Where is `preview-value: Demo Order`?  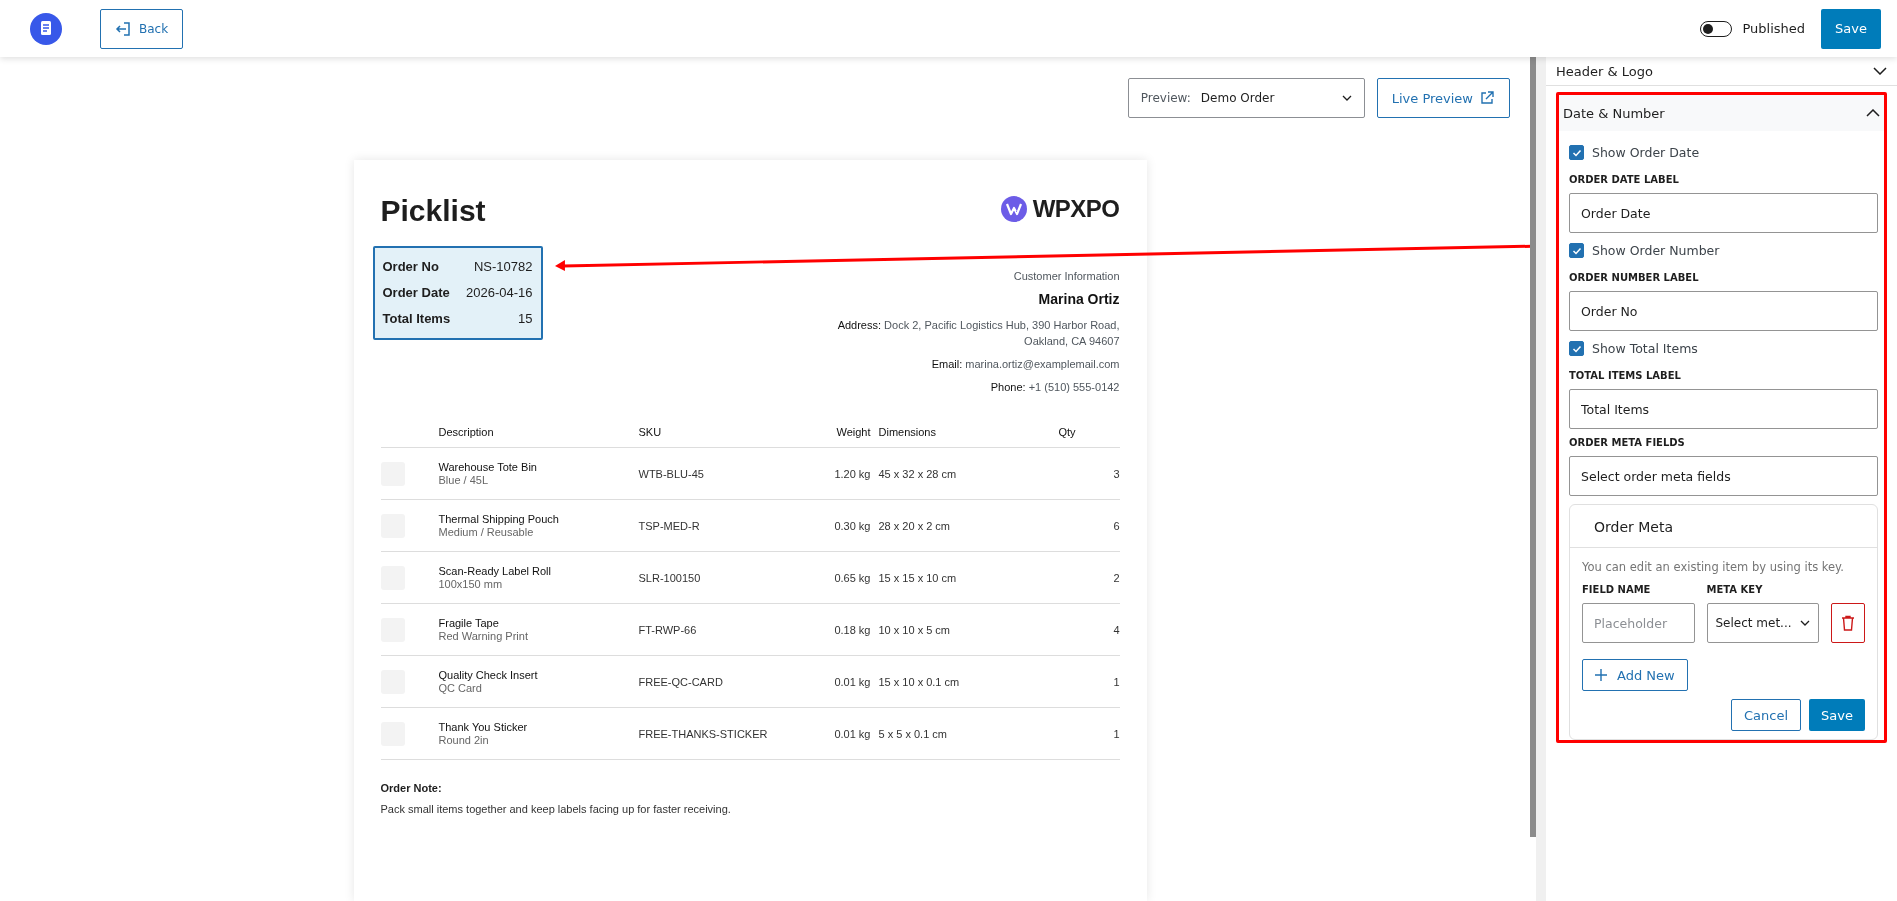 preview-value: Demo Order is located at coordinates (1238, 98).